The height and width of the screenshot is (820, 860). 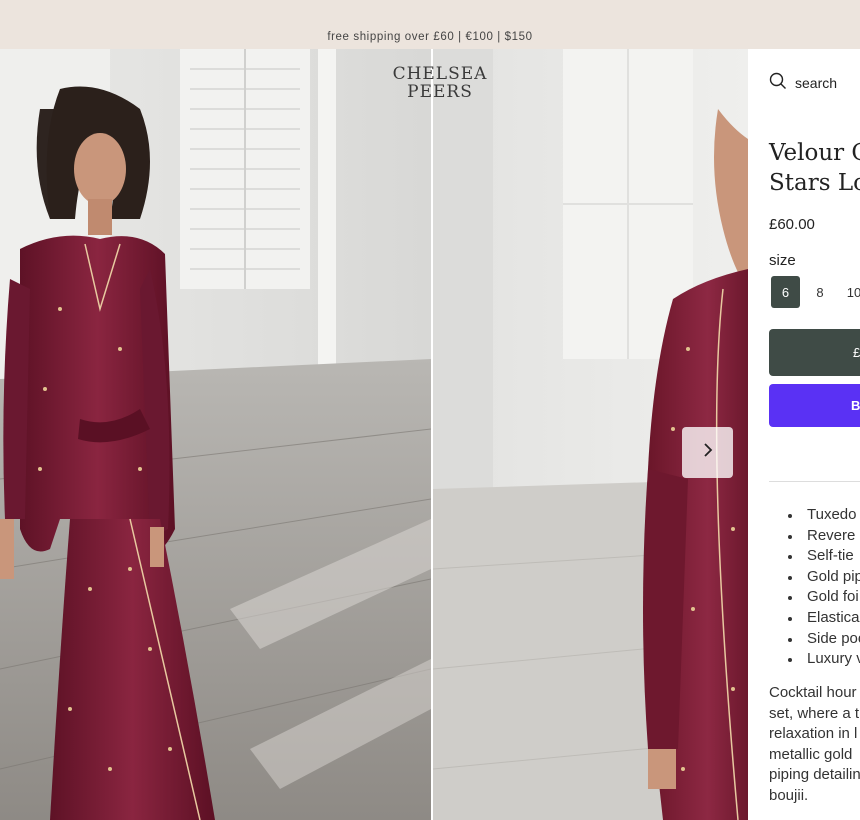 I want to click on product-title-line-2: Stars Lor, so click(x=814, y=183).